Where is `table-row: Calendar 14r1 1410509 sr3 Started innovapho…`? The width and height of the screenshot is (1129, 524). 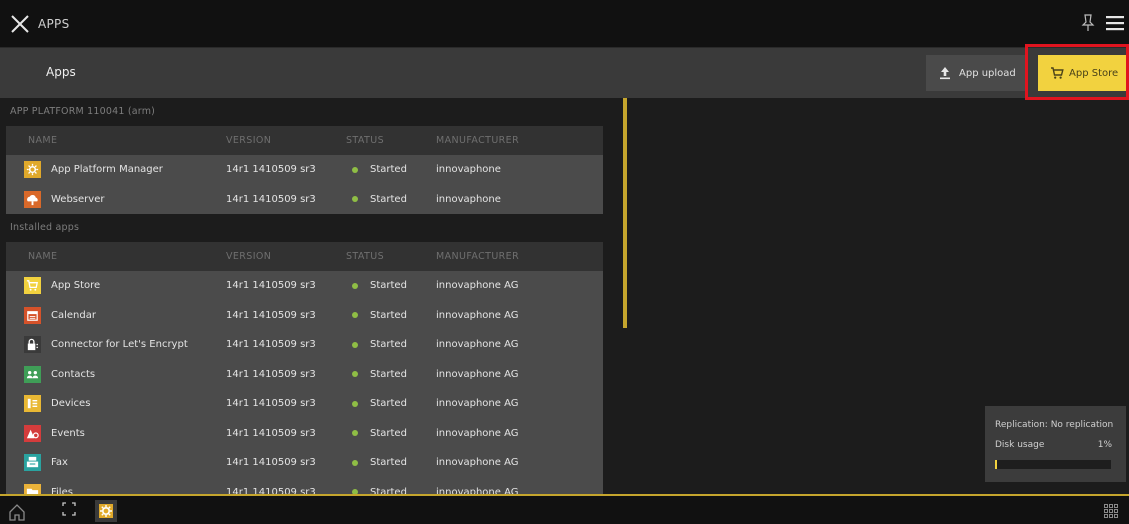
table-row: Calendar 14r1 1410509 sr3 Started innovapho… is located at coordinates (304, 315).